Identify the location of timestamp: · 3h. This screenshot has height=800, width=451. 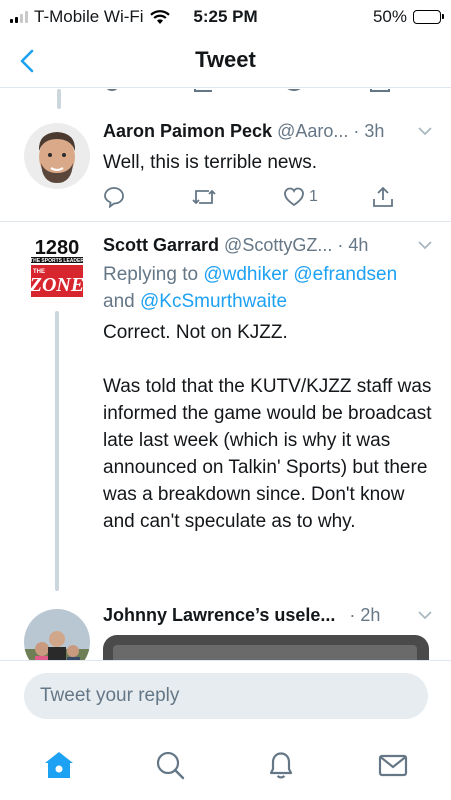
(369, 131).